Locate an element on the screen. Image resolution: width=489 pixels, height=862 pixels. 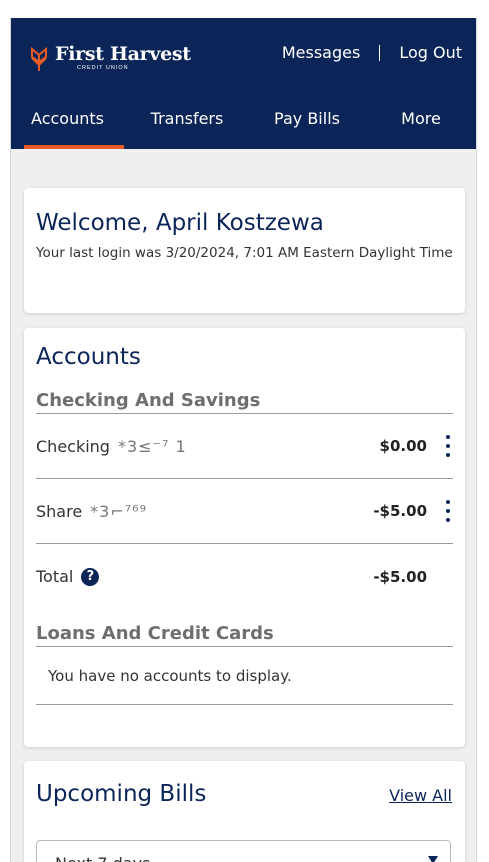
checking-savings-heading: Checking And Savings is located at coordinates (244, 402).